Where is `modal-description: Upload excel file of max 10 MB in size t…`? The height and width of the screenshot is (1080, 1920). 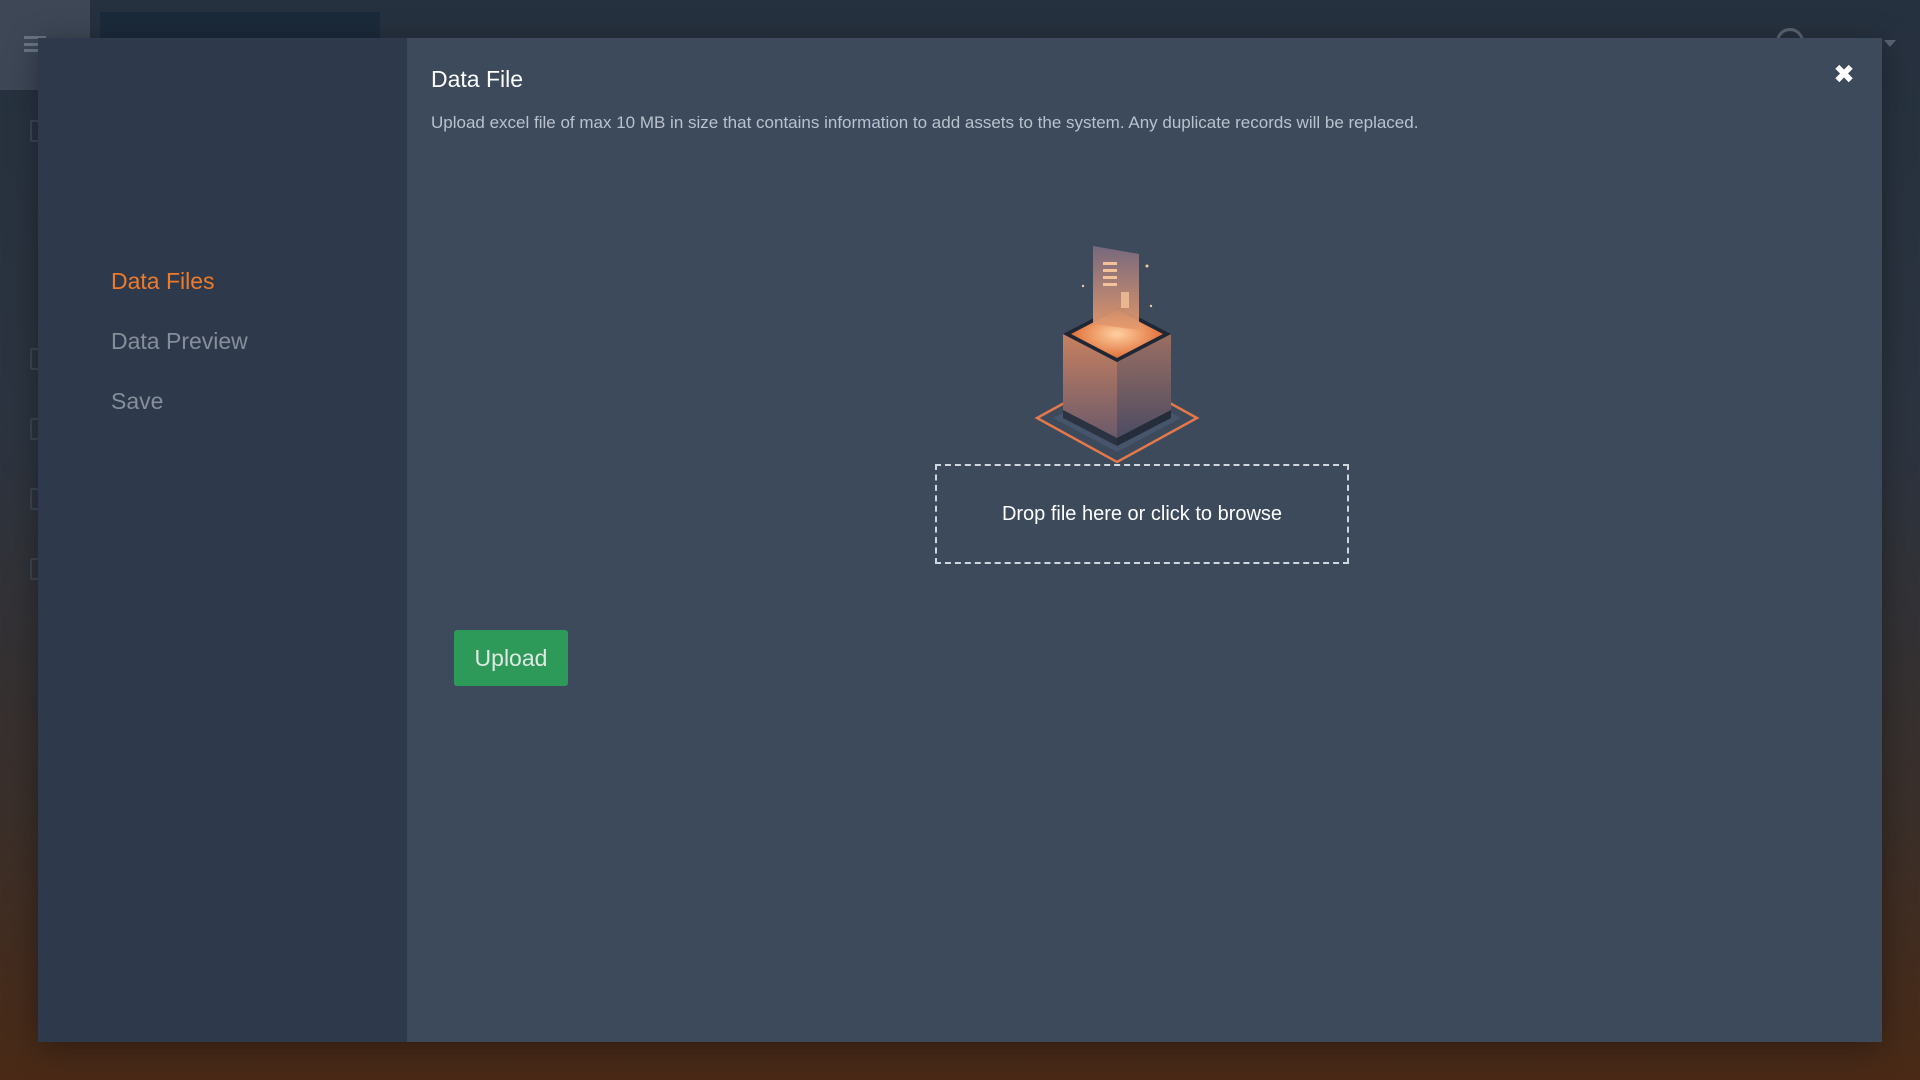
modal-description: Upload excel file of max 10 MB in size t… is located at coordinates (925, 122).